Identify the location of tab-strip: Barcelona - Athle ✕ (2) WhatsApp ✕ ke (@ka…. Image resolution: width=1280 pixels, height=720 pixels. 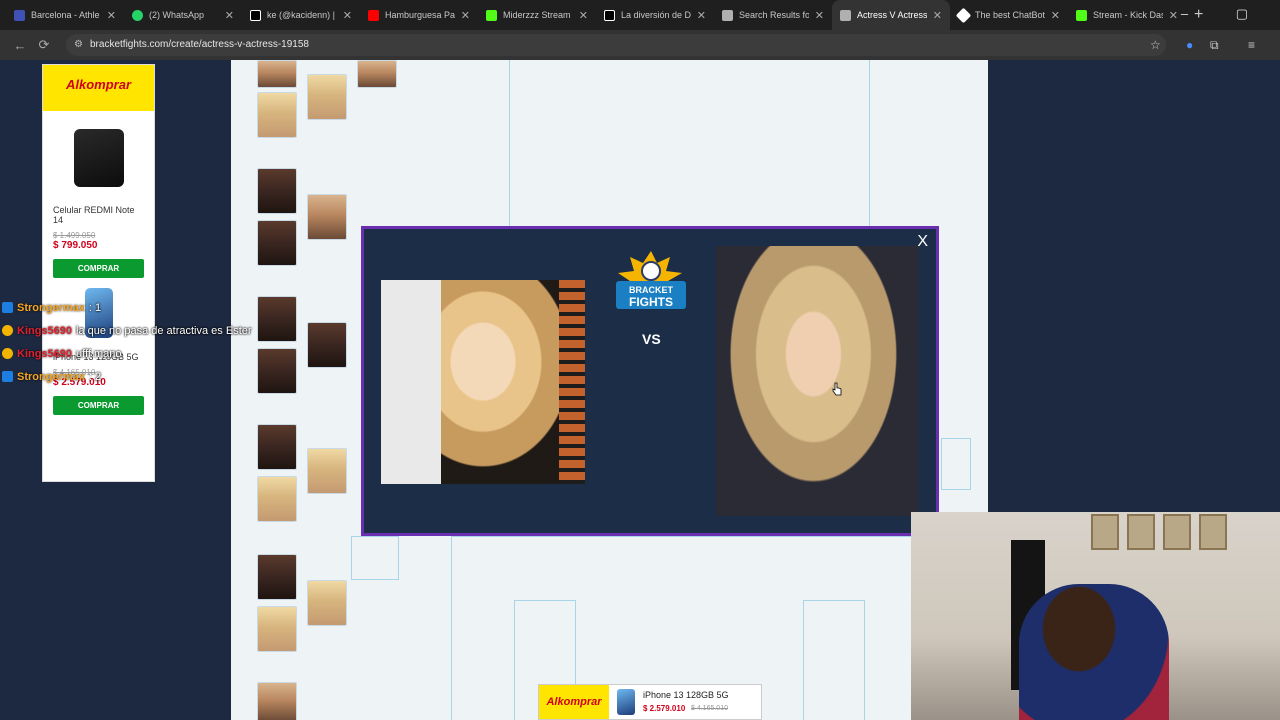
(640, 15).